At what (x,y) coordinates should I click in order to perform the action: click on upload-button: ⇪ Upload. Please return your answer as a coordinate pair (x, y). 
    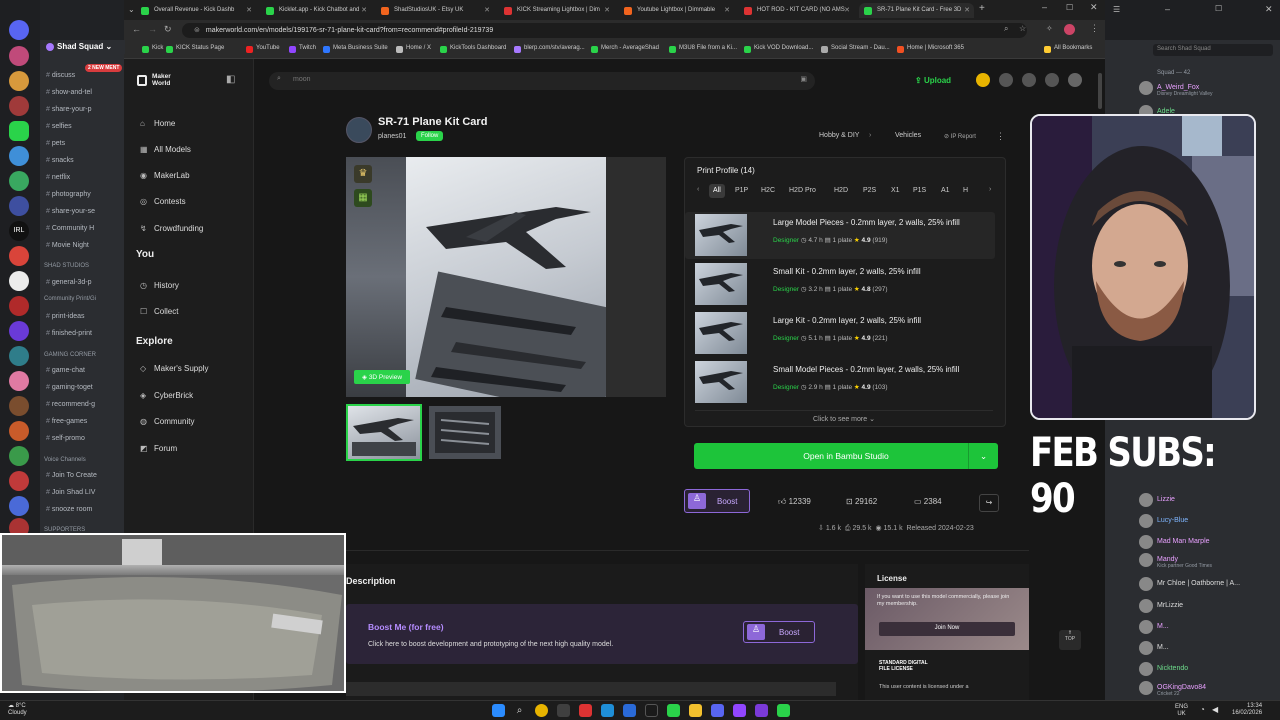
    Looking at the image, I should click on (941, 81).